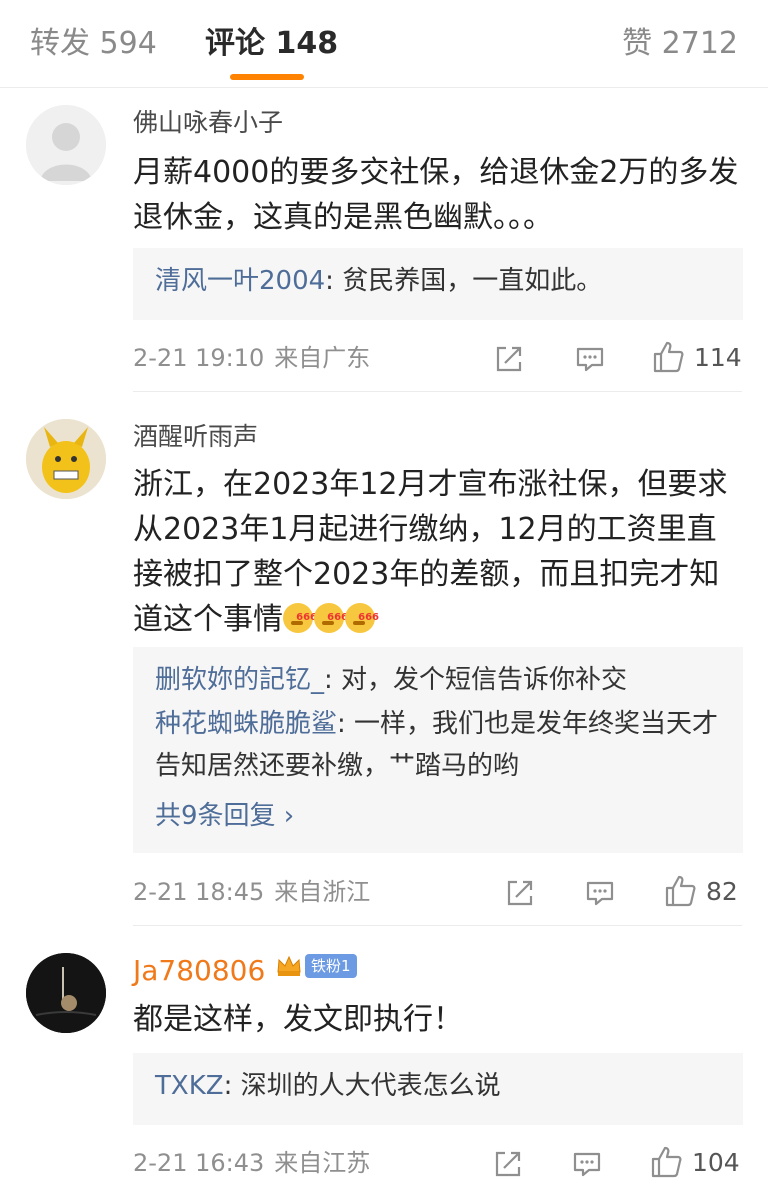 This screenshot has height=1200, width=768. I want to click on comment-tabs: 转发 594 评论 148 赞 2712, so click(384, 44).